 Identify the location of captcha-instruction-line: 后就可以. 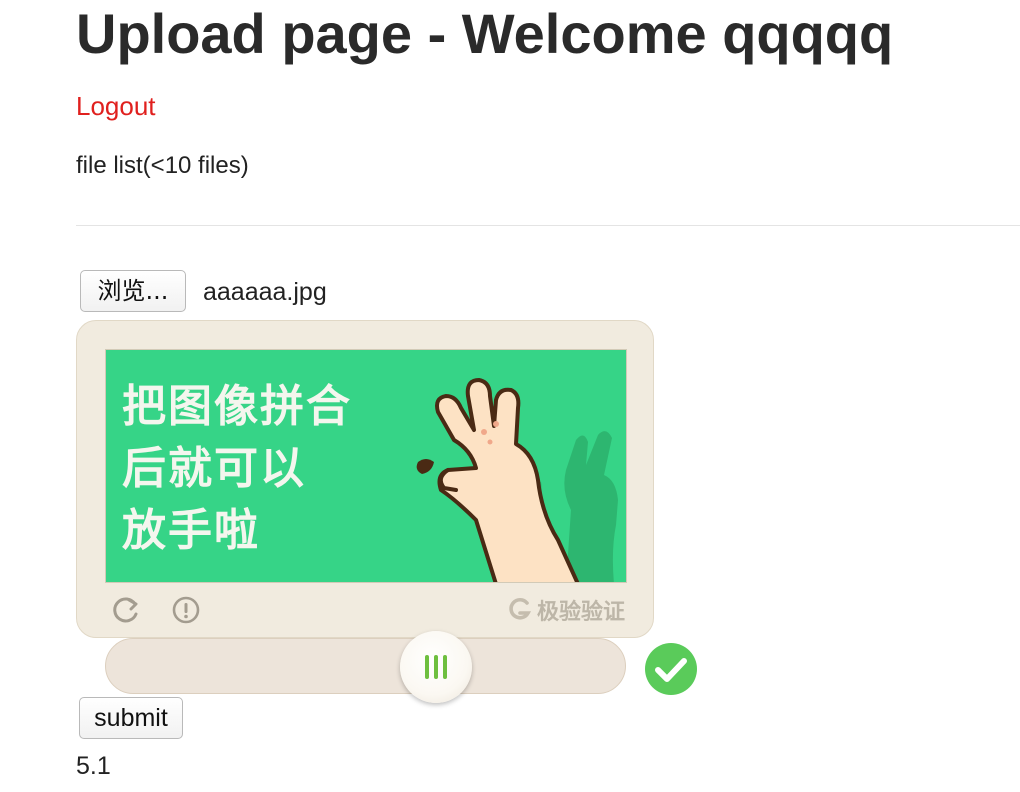
(214, 468).